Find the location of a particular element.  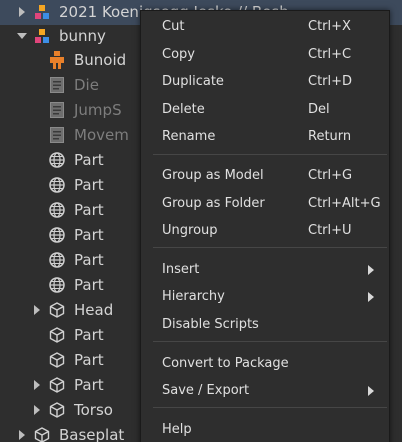

menu-item-shortcut: Ctrl+U is located at coordinates (330, 230).